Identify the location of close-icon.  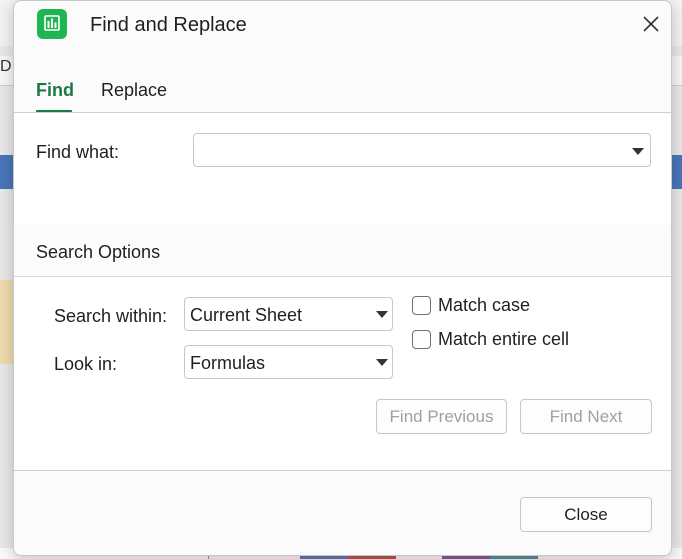
(651, 24).